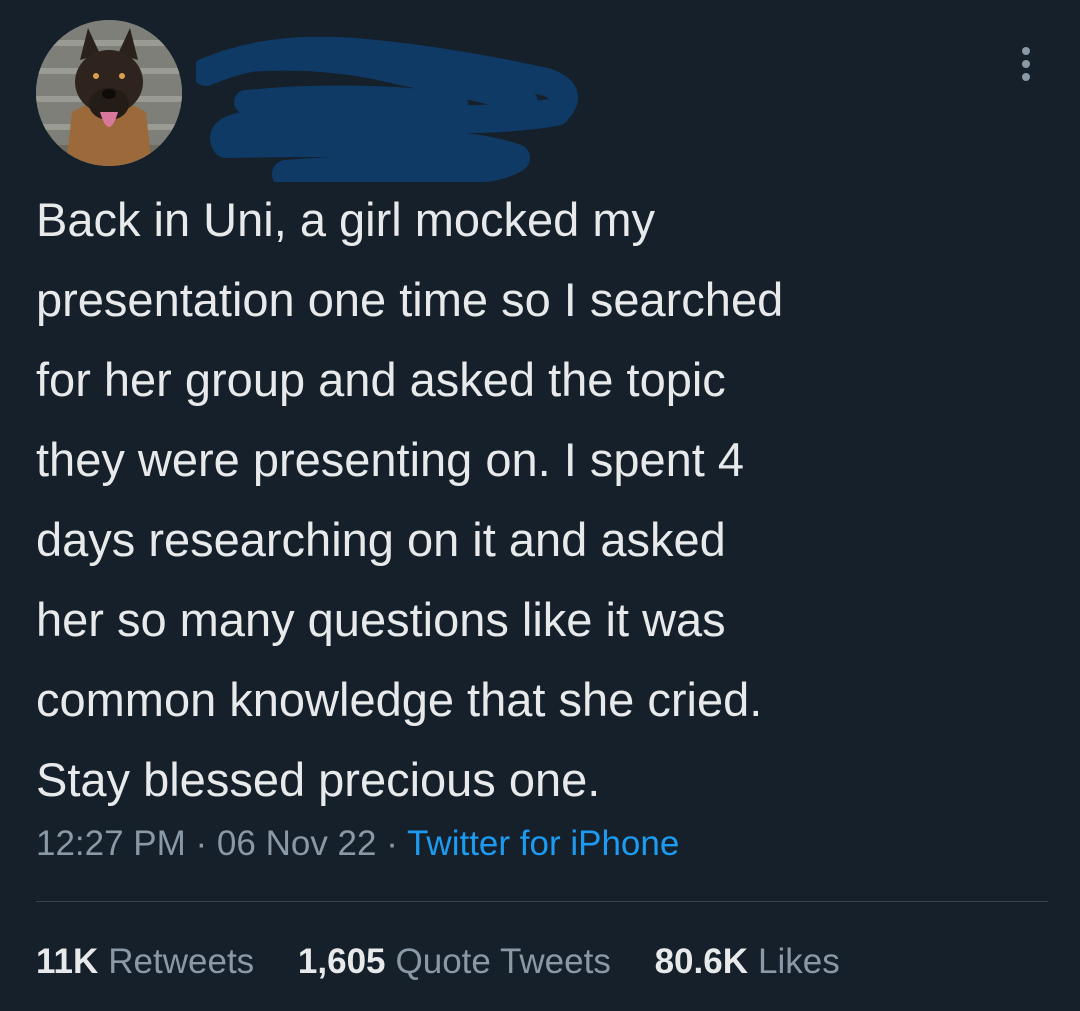 Image resolution: width=1080 pixels, height=1011 pixels. I want to click on username-redaction, so click(394, 110).